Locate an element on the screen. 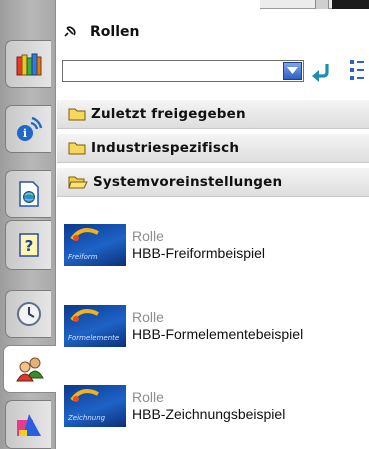 The image size is (369, 449). section-system-defaults: Systemvoreinstellungen is located at coordinates (213, 182).